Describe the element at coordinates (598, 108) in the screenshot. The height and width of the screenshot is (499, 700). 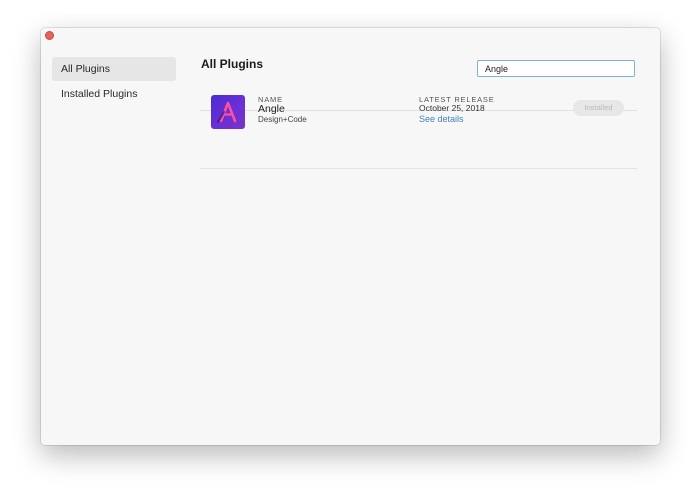
I see `installed-button: Installed` at that location.